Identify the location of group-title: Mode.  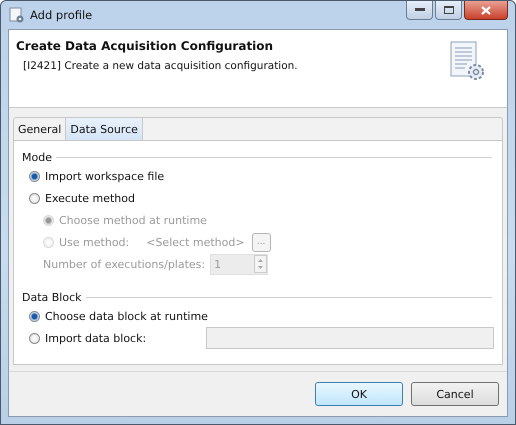
(37, 157).